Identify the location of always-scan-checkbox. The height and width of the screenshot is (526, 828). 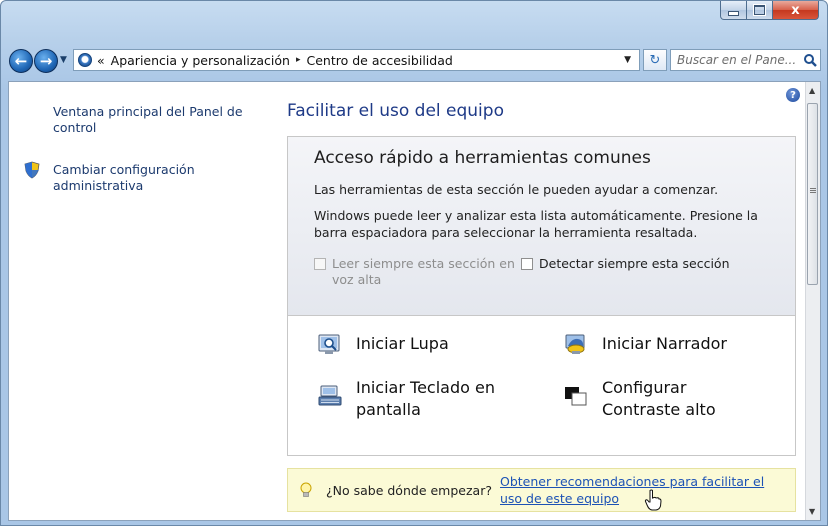
(527, 264).